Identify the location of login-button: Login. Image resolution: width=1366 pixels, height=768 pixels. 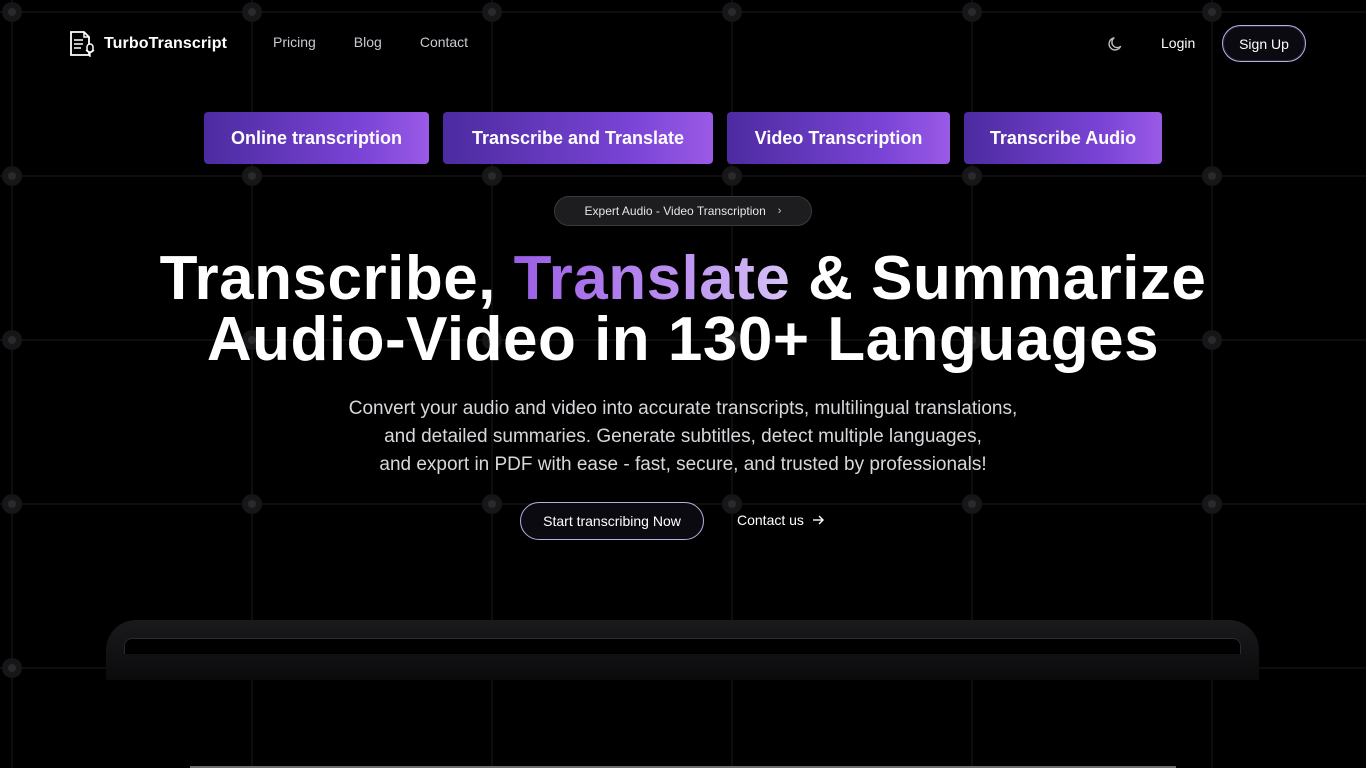
(1178, 43).